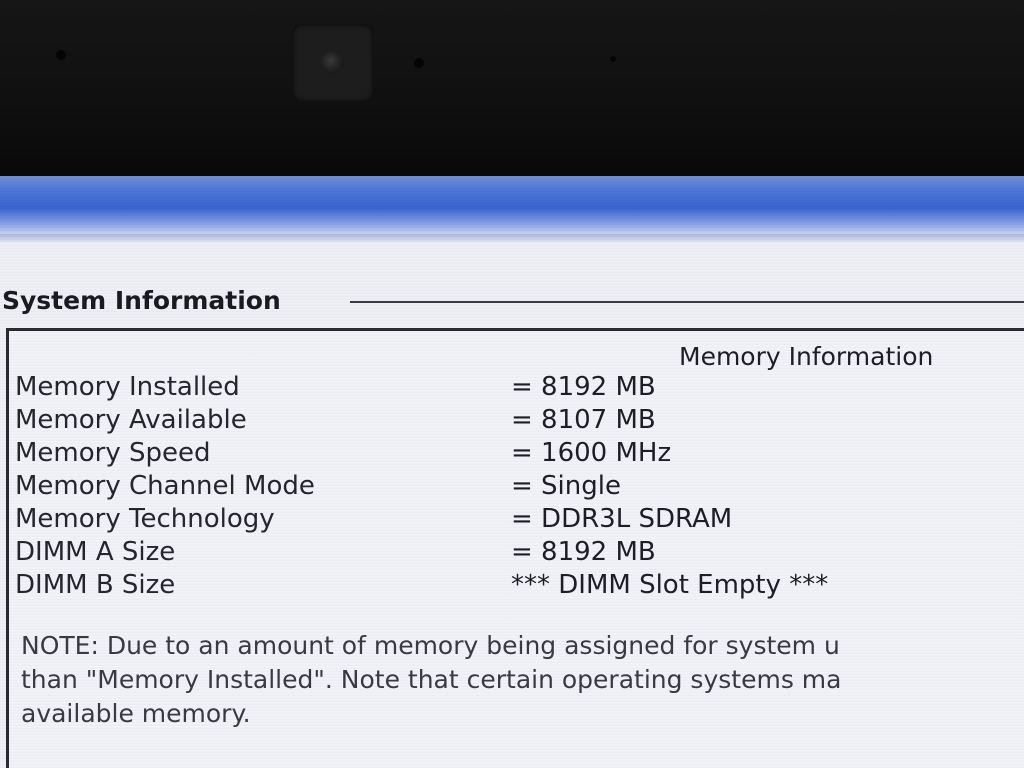  What do you see at coordinates (95, 585) in the screenshot?
I see `row-label: DIMM B Size` at bounding box center [95, 585].